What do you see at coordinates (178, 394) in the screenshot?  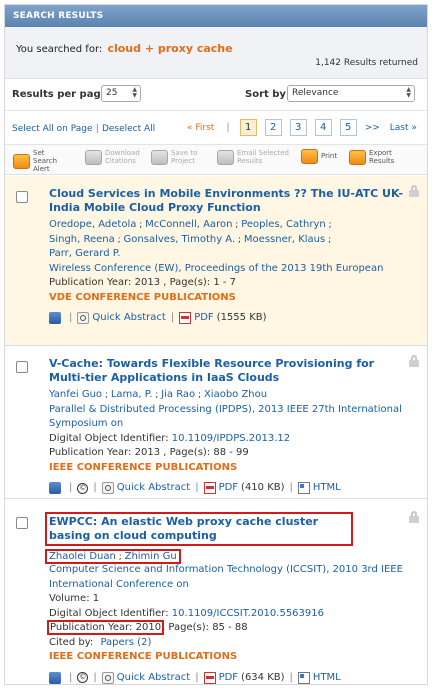 I see `author-link: Jia Rao` at bounding box center [178, 394].